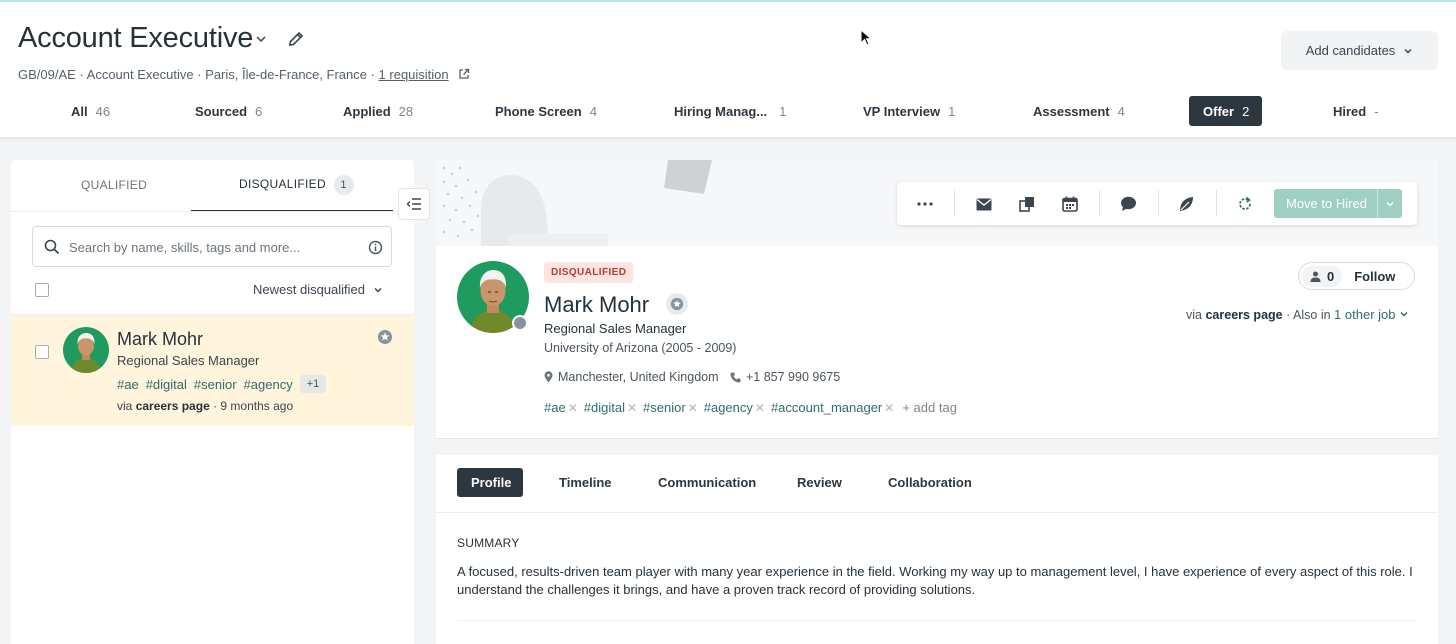 The image size is (1456, 644). What do you see at coordinates (90, 111) in the screenshot?
I see `stage-all: All 46` at bounding box center [90, 111].